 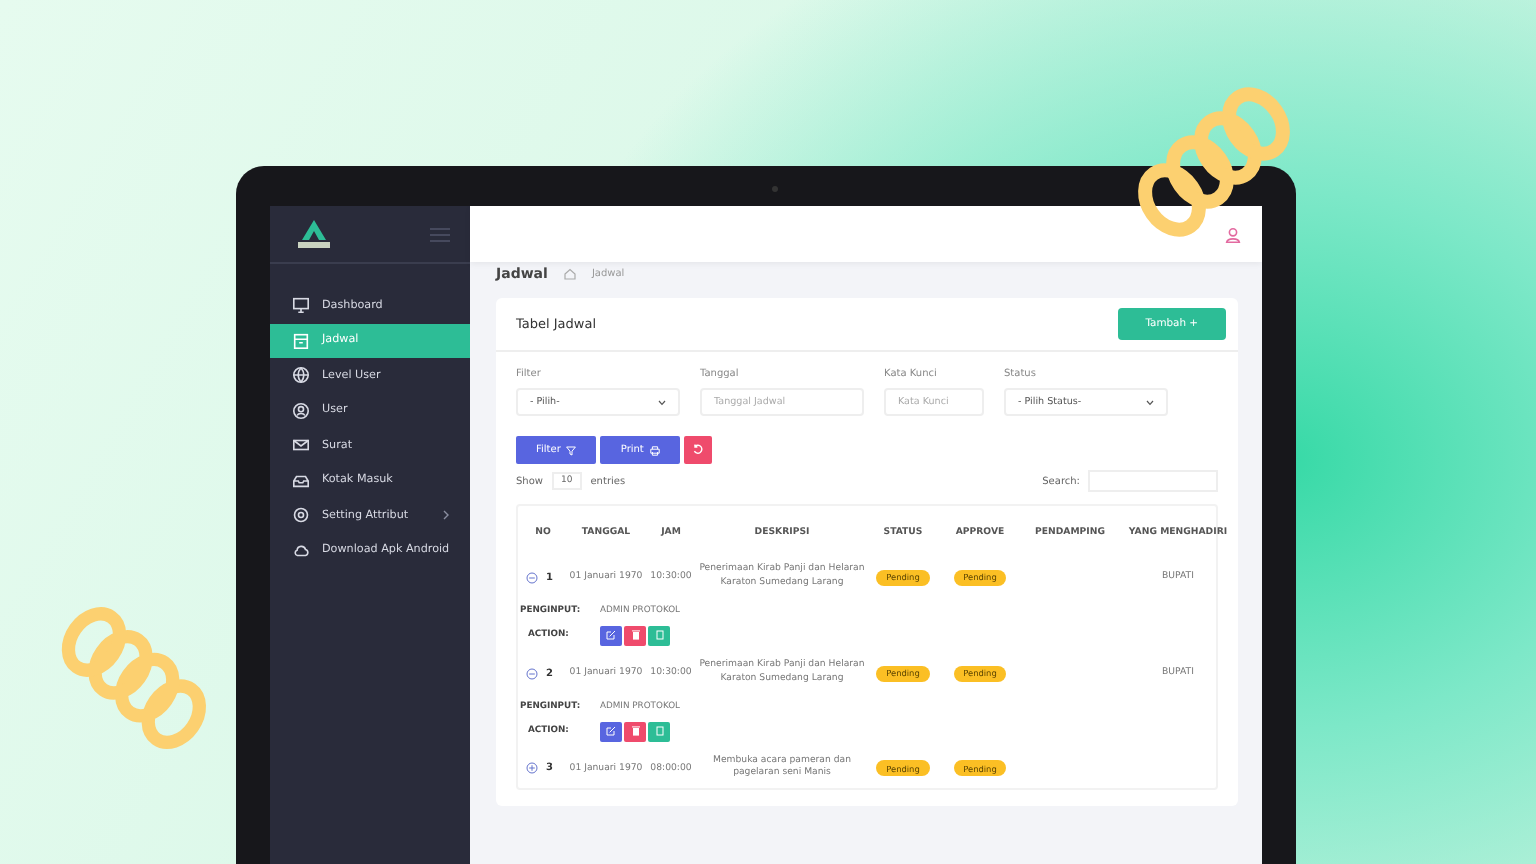 I want to click on undo-icon, so click(x=697, y=450).